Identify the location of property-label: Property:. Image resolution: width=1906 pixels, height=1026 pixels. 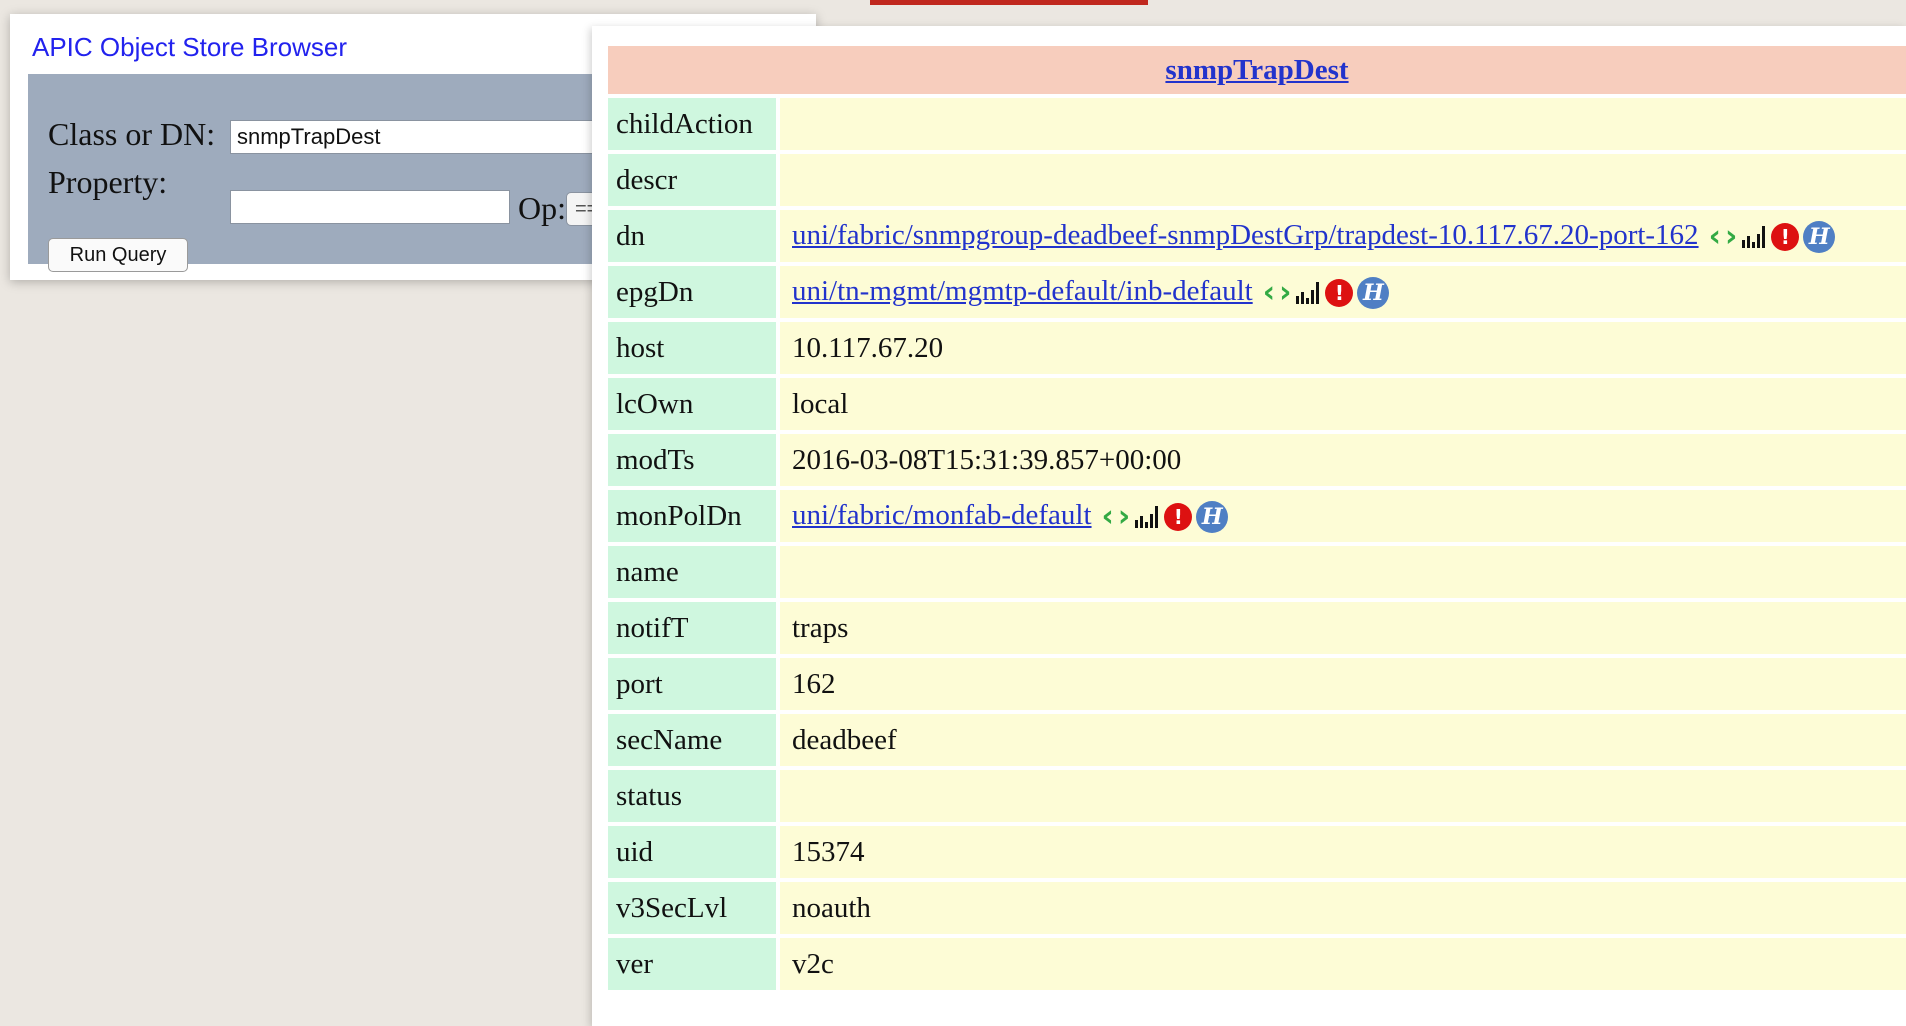
(108, 182).